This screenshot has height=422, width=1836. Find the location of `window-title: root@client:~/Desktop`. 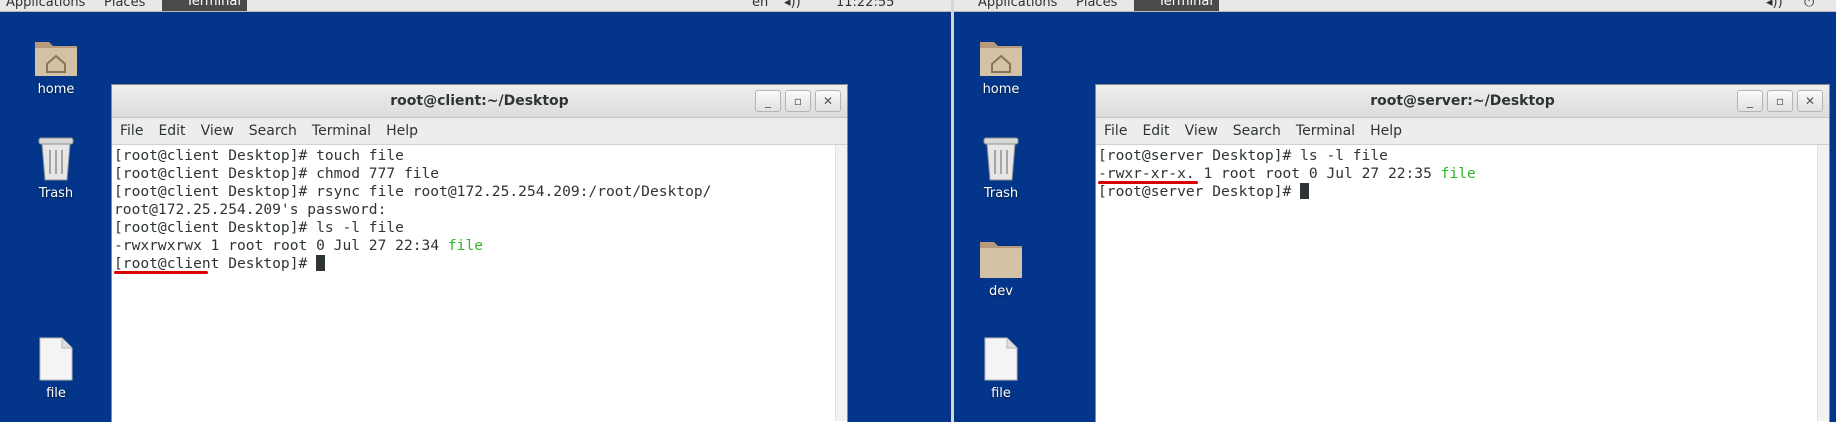

window-title: root@client:~/Desktop is located at coordinates (479, 101).